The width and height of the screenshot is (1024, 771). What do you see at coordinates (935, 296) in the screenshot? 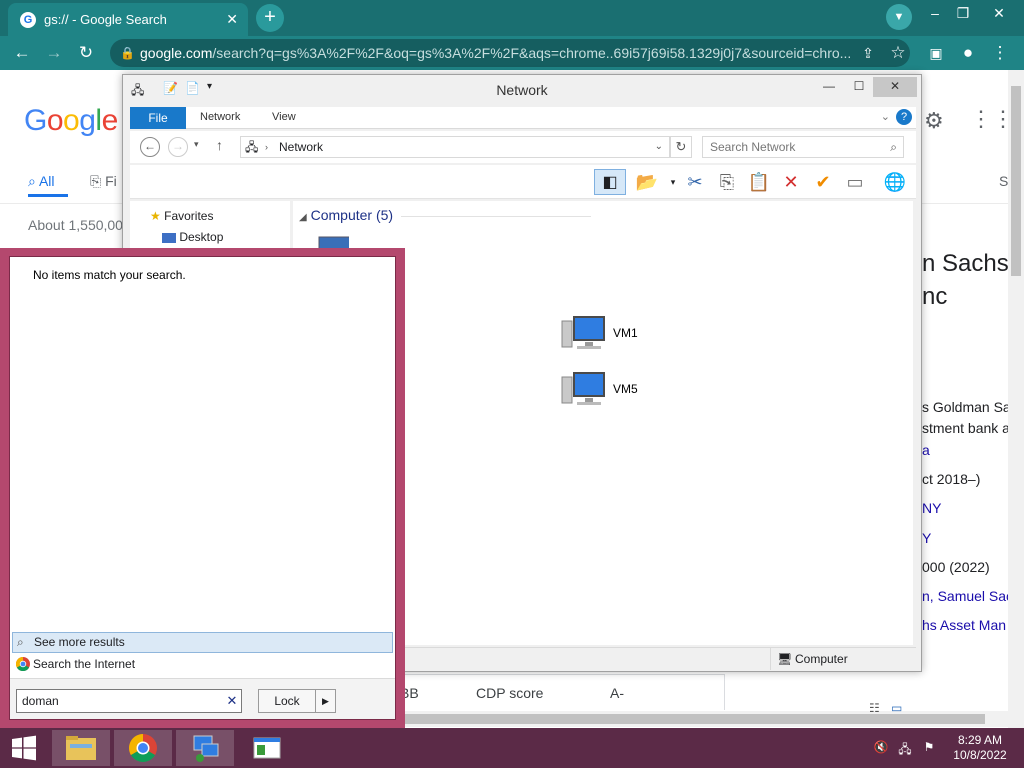
I see `kp-title-line2: nc` at bounding box center [935, 296].